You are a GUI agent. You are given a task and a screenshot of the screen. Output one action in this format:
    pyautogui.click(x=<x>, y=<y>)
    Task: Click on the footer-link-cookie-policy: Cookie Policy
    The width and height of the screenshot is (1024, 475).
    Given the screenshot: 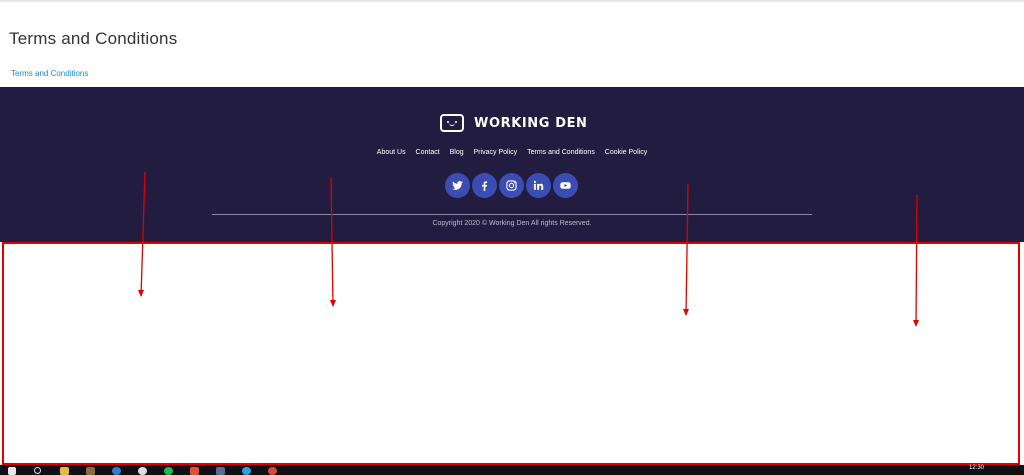 What is the action you would take?
    pyautogui.click(x=626, y=152)
    